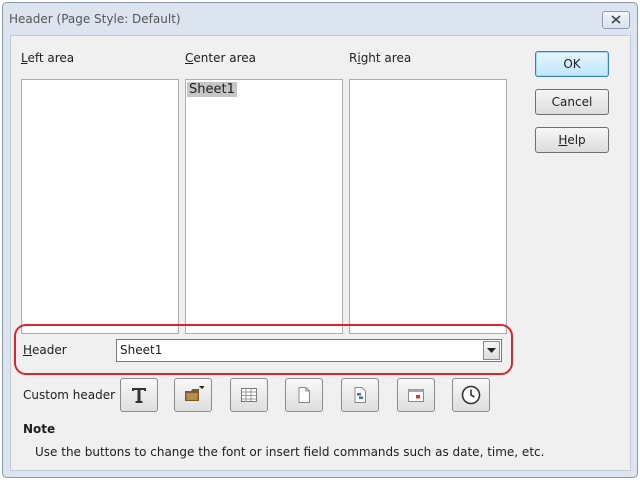 Image resolution: width=640 pixels, height=480 pixels. Describe the element at coordinates (572, 102) in the screenshot. I see `cancel-button: Cancel` at that location.